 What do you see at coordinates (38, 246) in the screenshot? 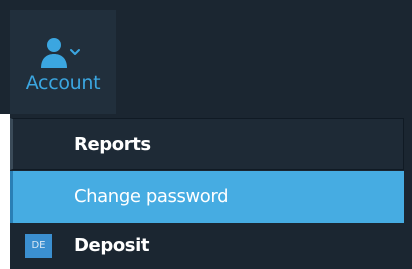
I see `deposit-badge: DE` at bounding box center [38, 246].